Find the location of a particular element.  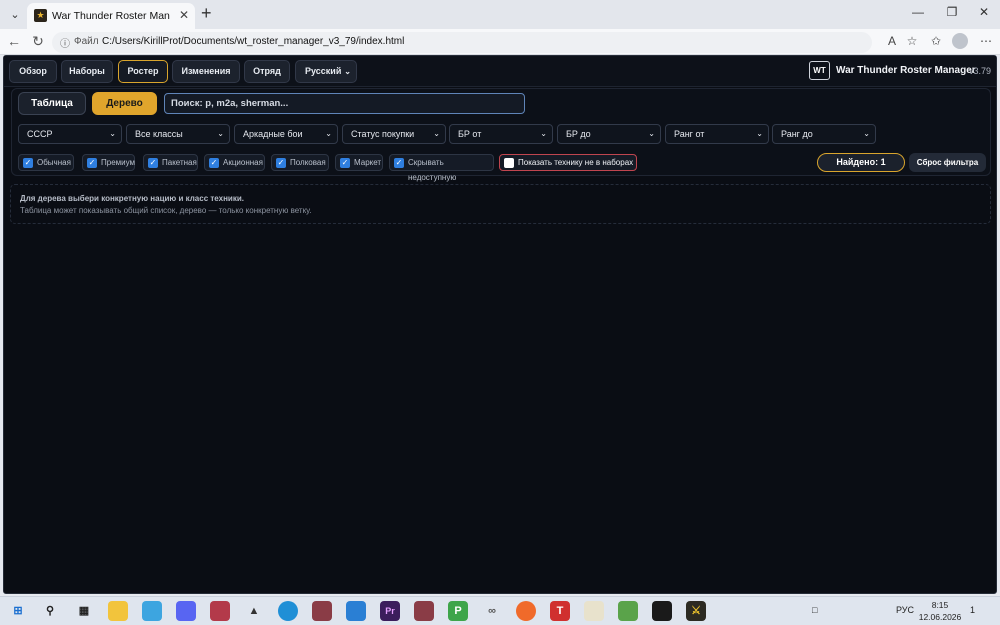

checkbox-label: Премиум is located at coordinates (118, 162).